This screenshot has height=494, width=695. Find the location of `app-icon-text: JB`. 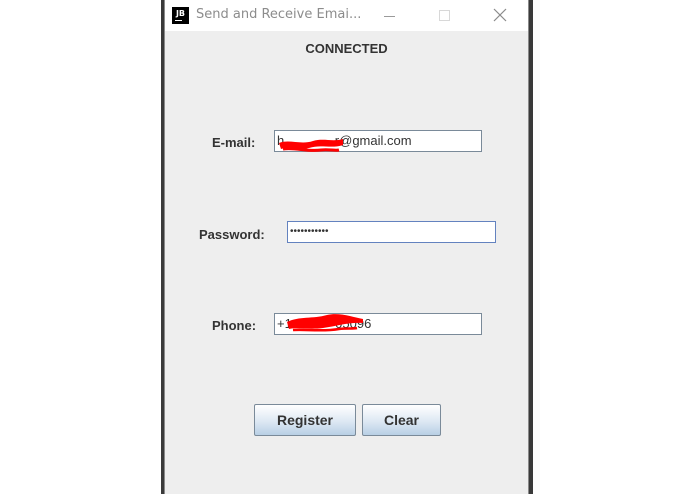

app-icon-text: JB is located at coordinates (180, 13).